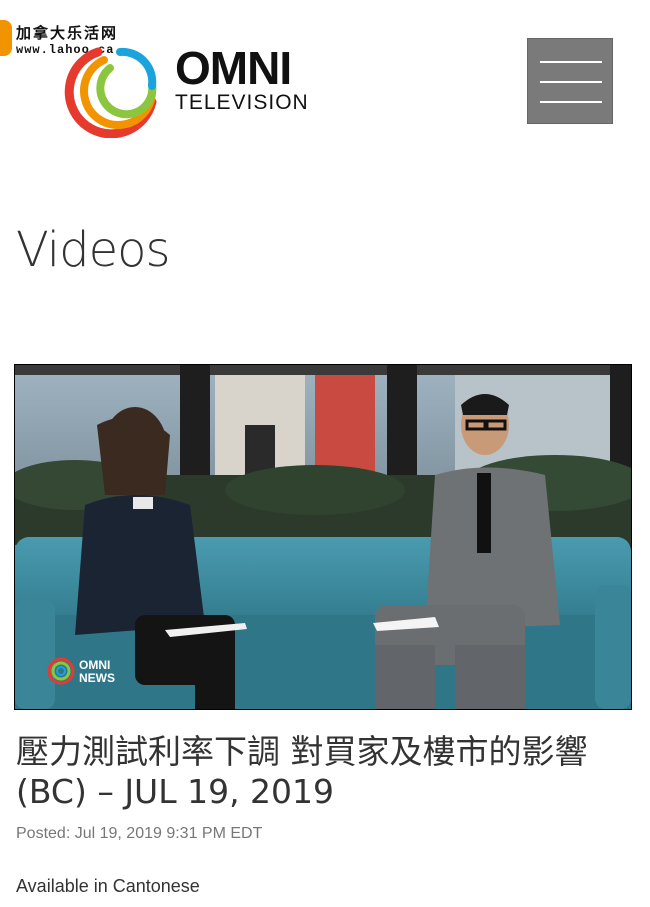 The width and height of the screenshot is (650, 907). What do you see at coordinates (139, 833) in the screenshot?
I see `posted-timestamp: Posted: Jul 19, 2019 9:31 PM EDT` at bounding box center [139, 833].